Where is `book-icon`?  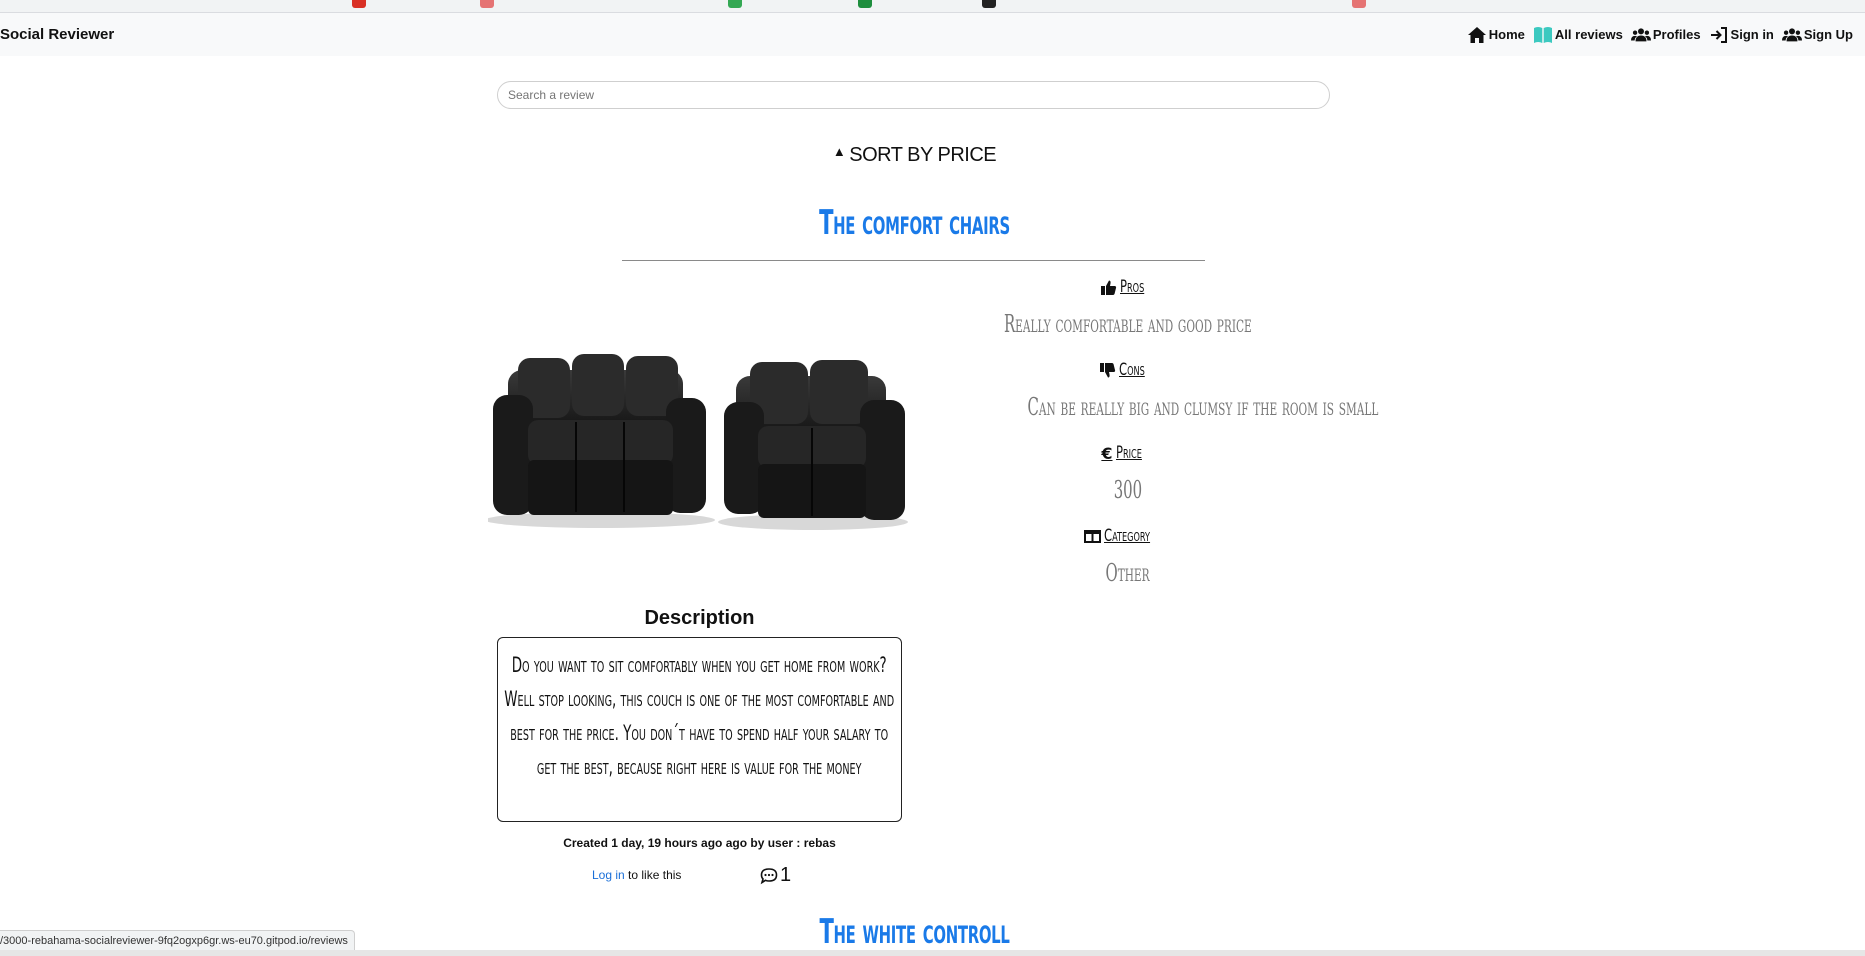 book-icon is located at coordinates (1542, 34).